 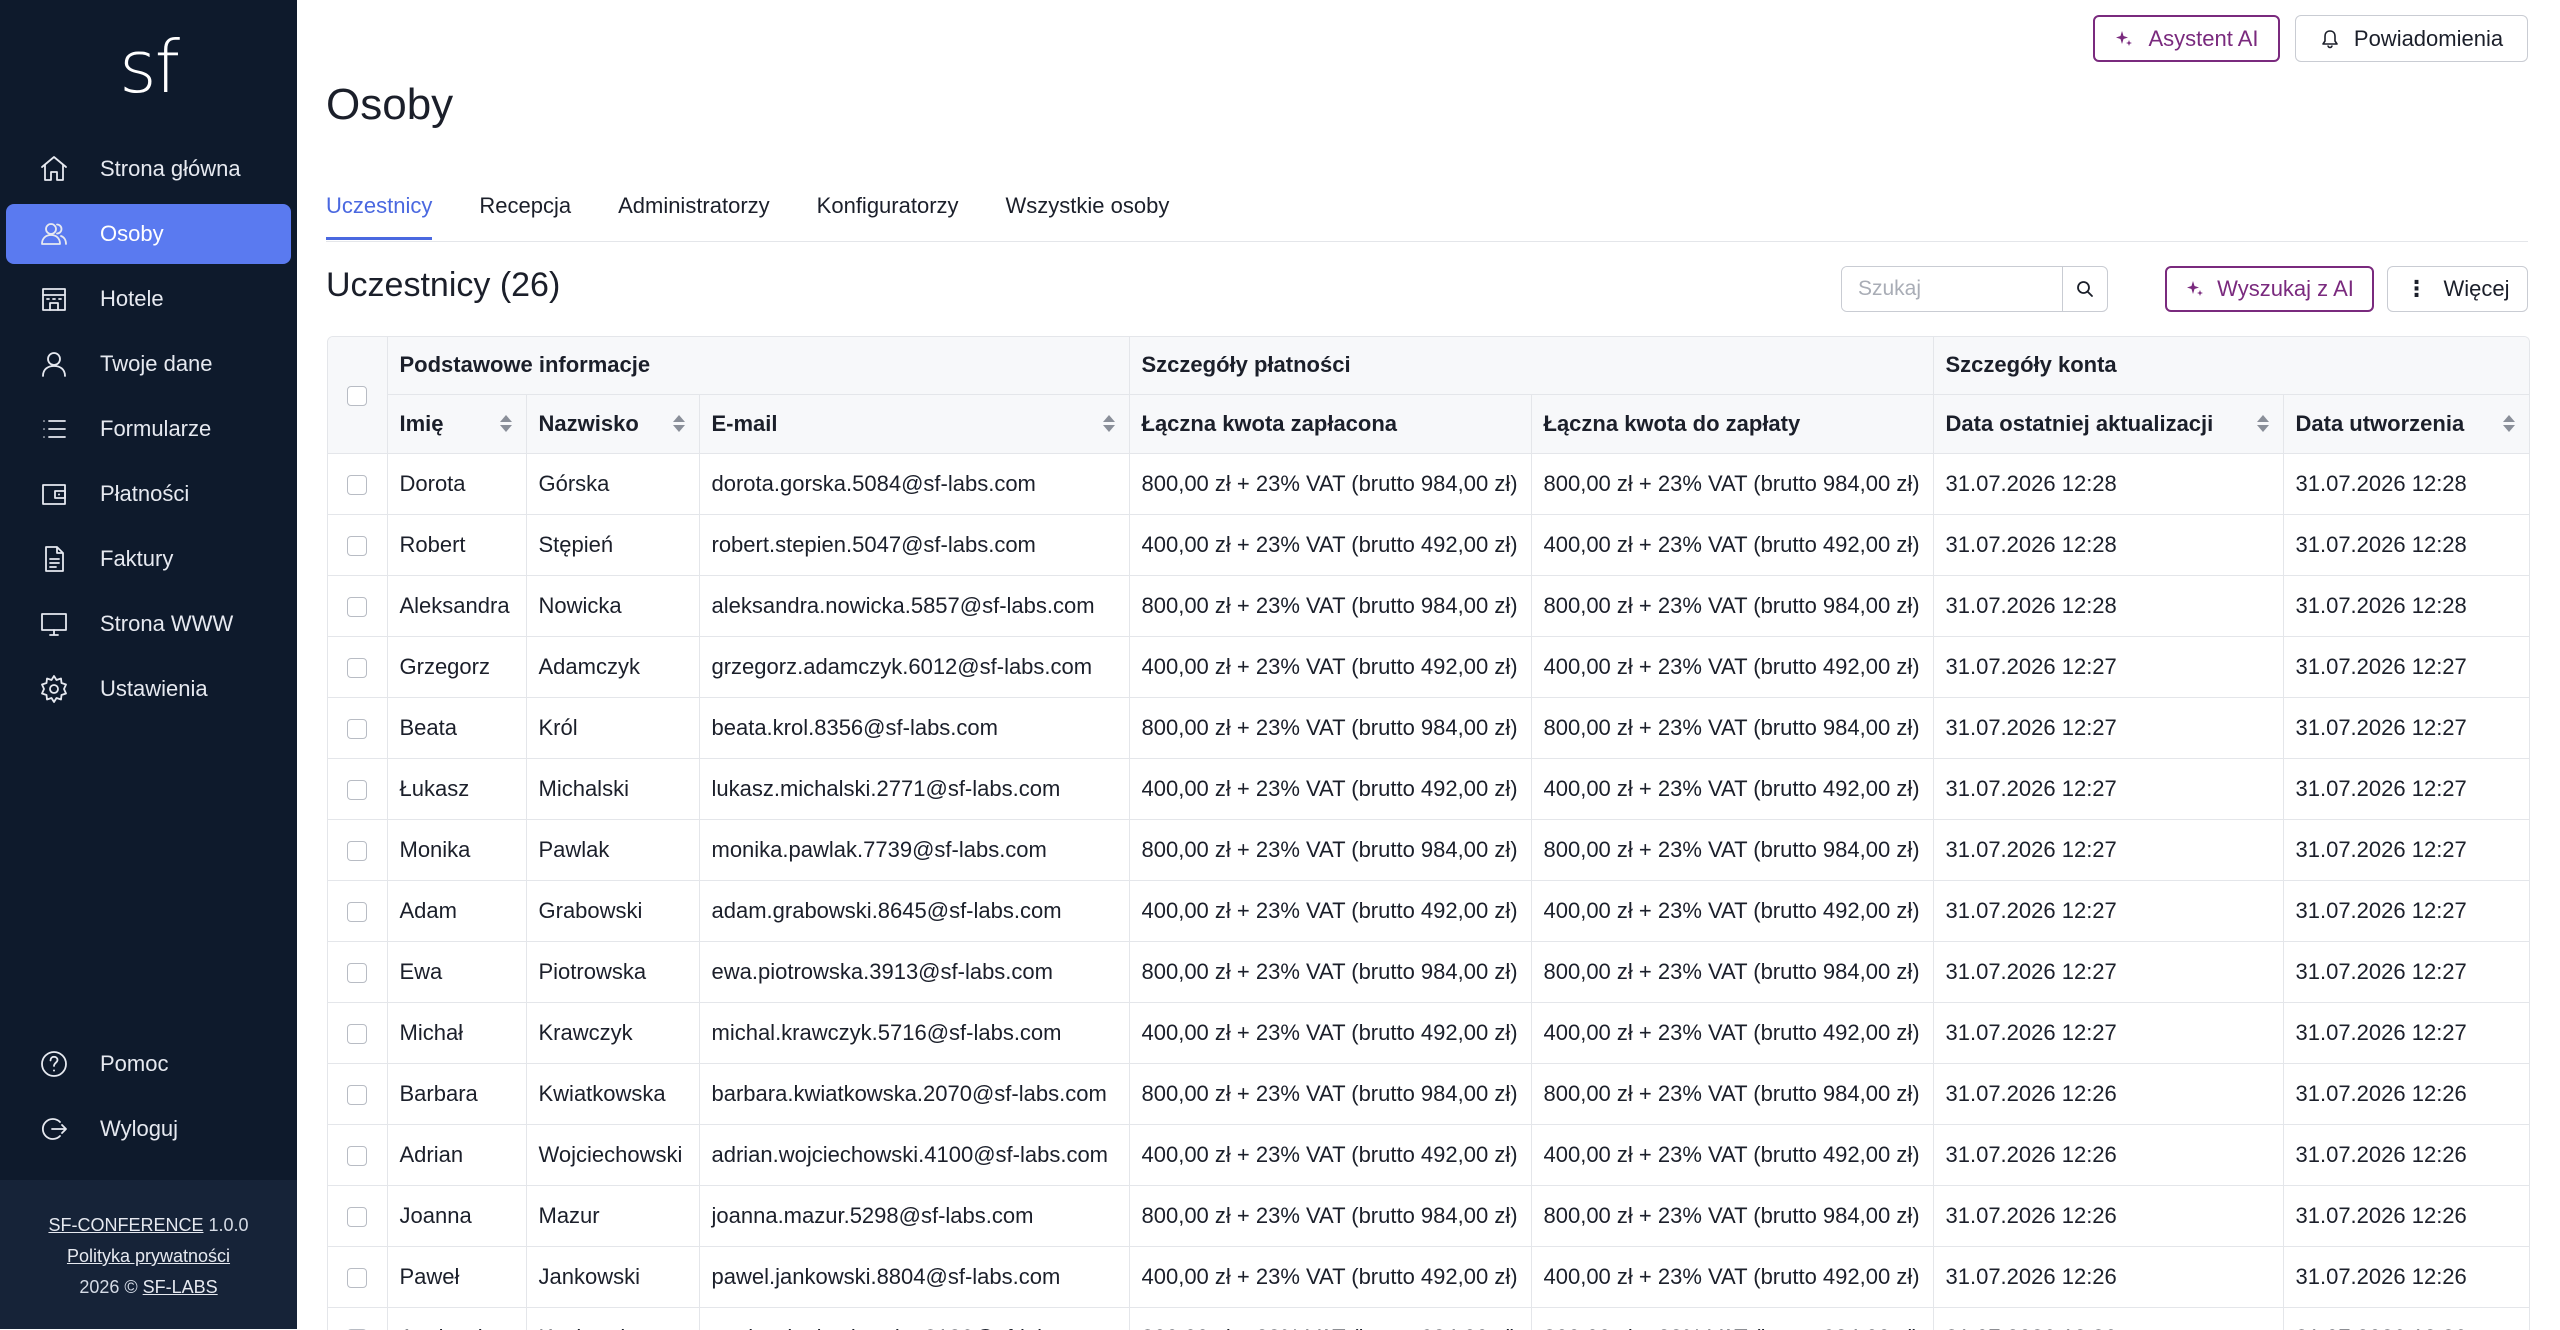 What do you see at coordinates (694, 213) in the screenshot?
I see `tab-administratorzy: Administratorzy` at bounding box center [694, 213].